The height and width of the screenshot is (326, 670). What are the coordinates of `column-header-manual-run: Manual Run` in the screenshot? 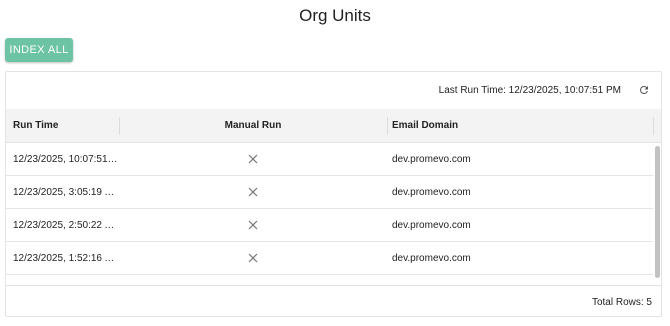 It's located at (253, 125).